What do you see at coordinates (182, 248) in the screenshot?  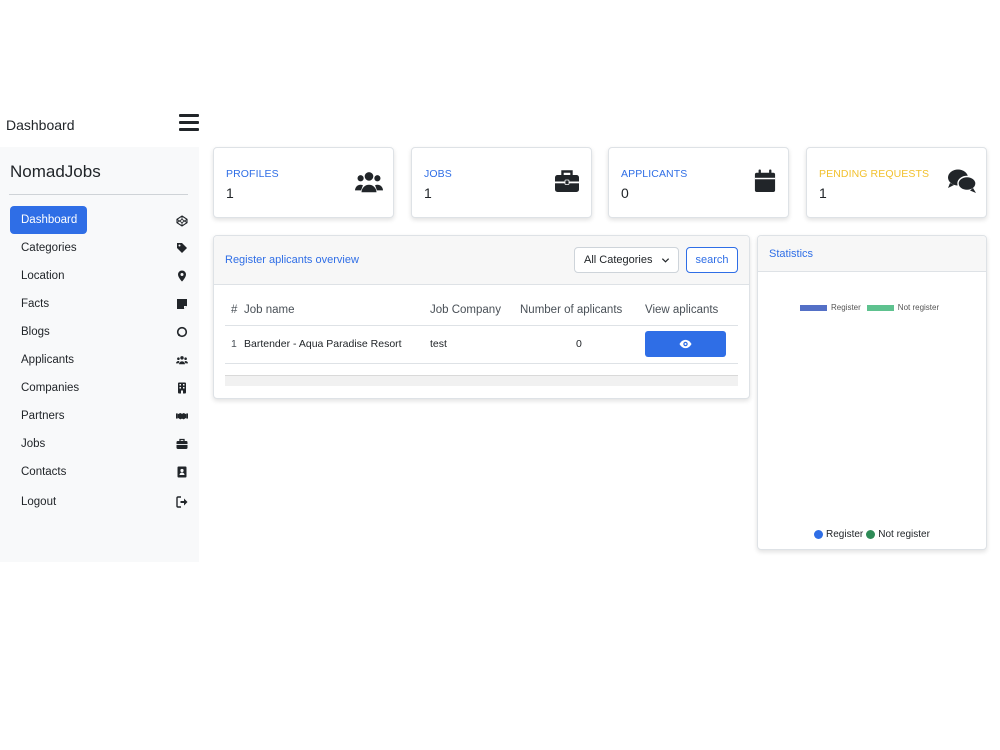 I see `tags-icon` at bounding box center [182, 248].